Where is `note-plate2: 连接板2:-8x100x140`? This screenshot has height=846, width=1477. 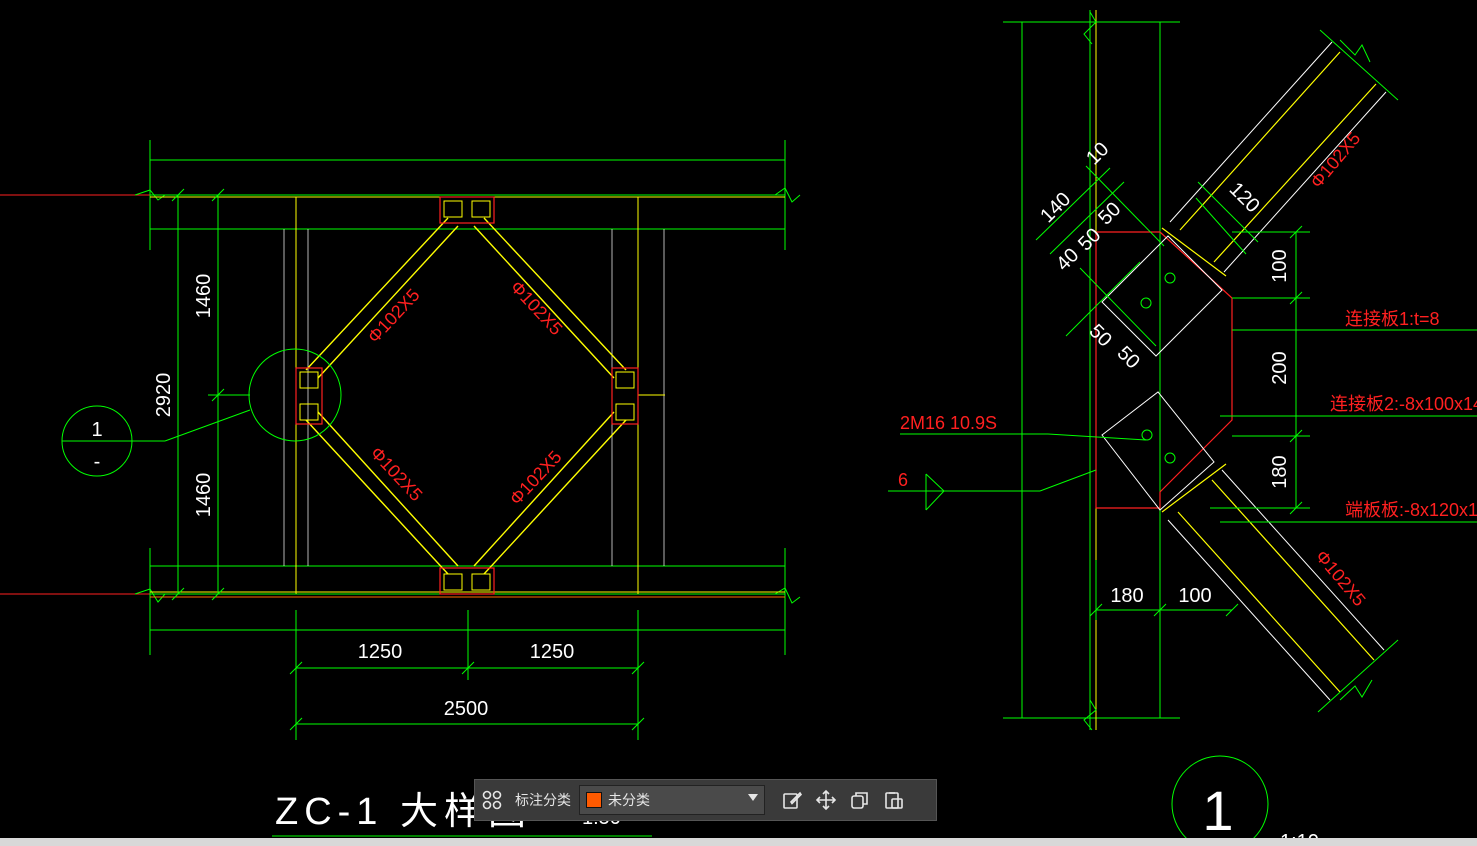
note-plate2: 连接板2:-8x100x140 is located at coordinates (1403, 404).